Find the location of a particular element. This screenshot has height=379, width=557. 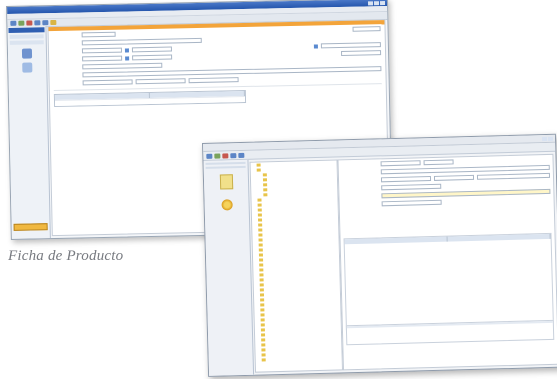

price-field is located at coordinates (361, 53).